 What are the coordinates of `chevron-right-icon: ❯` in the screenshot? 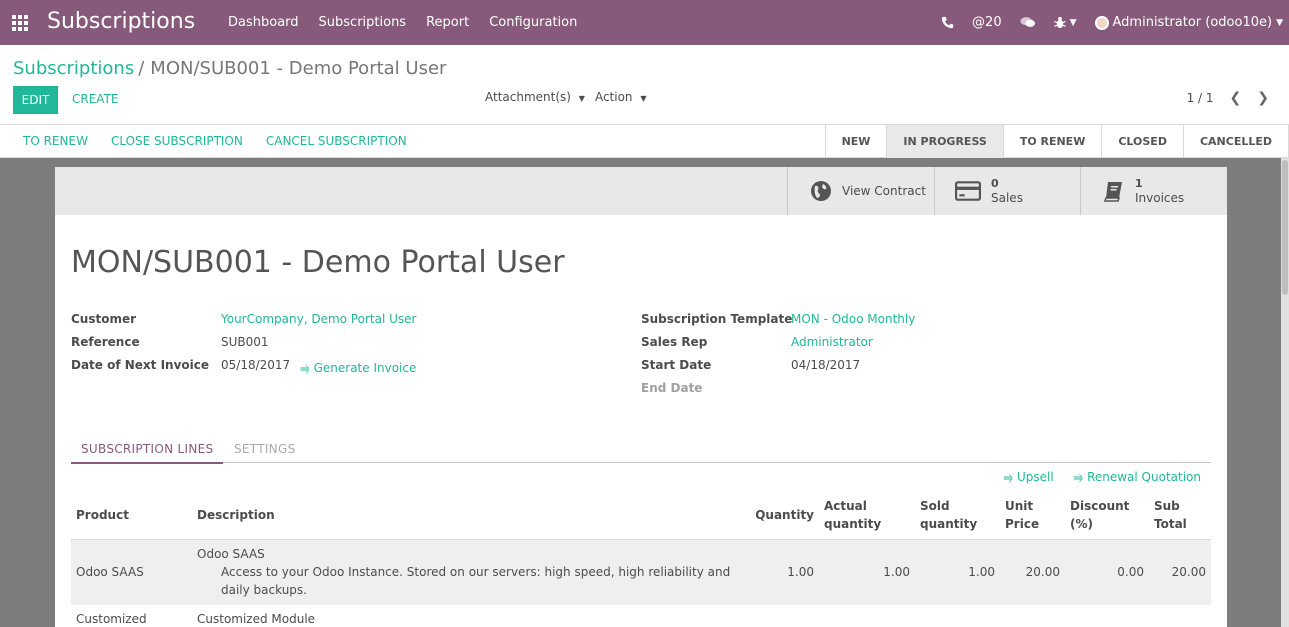 It's located at (1263, 98).